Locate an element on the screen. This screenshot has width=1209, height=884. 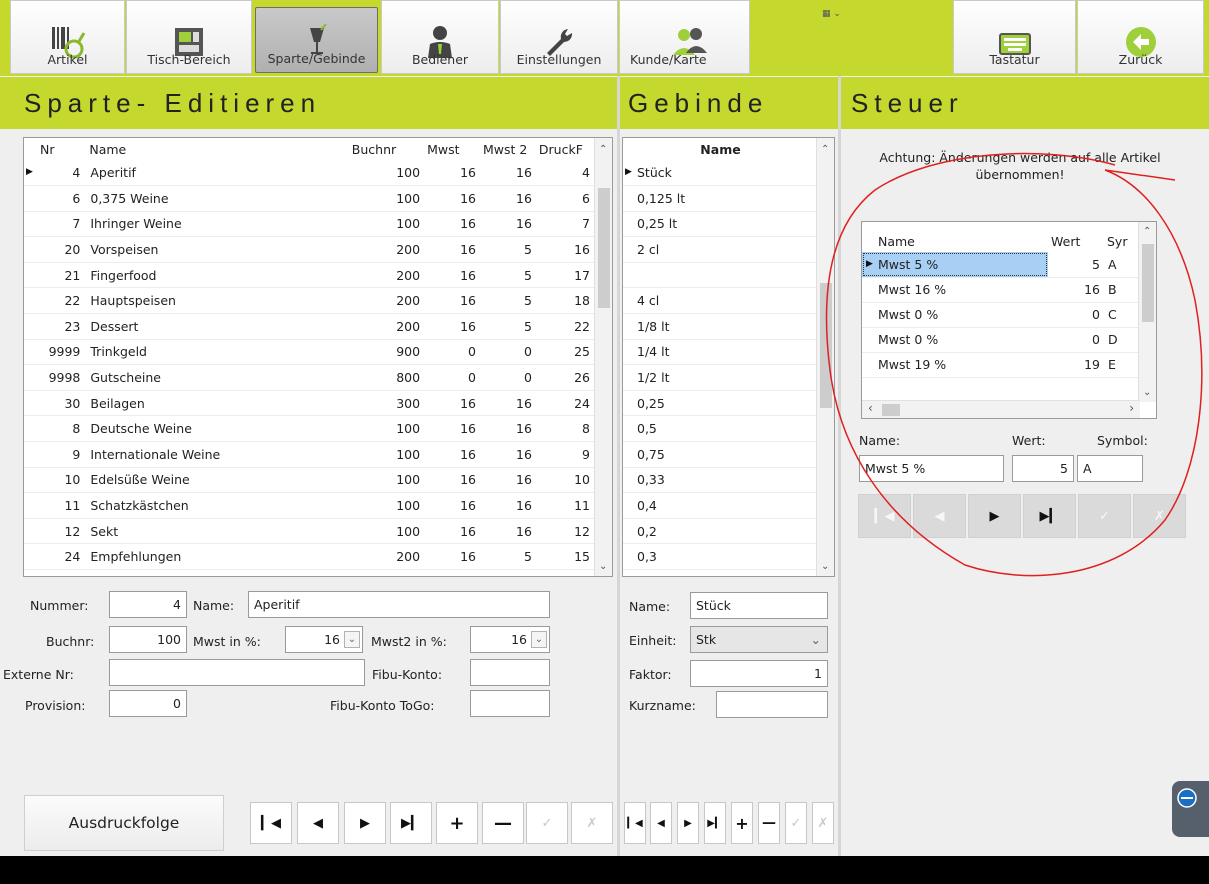
last-record-button: ▶▎ is located at coordinates (411, 823).